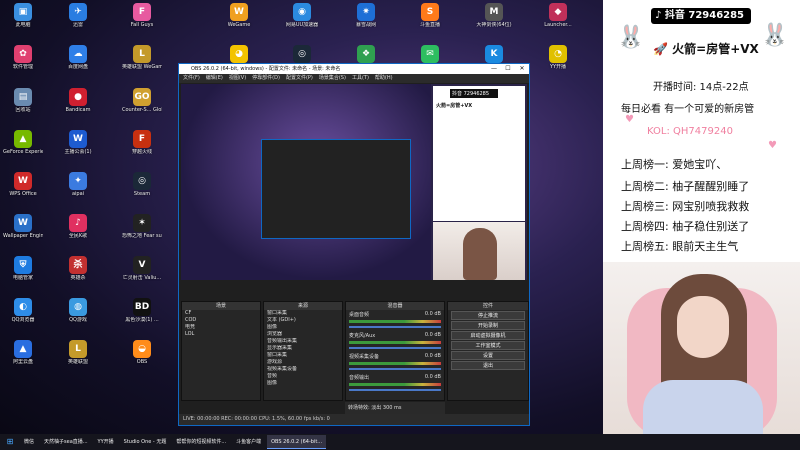 This screenshot has width=800, height=450. Describe the element at coordinates (266, 78) in the screenshot. I see `menu-docks: 停靠部件(D)` at that location.